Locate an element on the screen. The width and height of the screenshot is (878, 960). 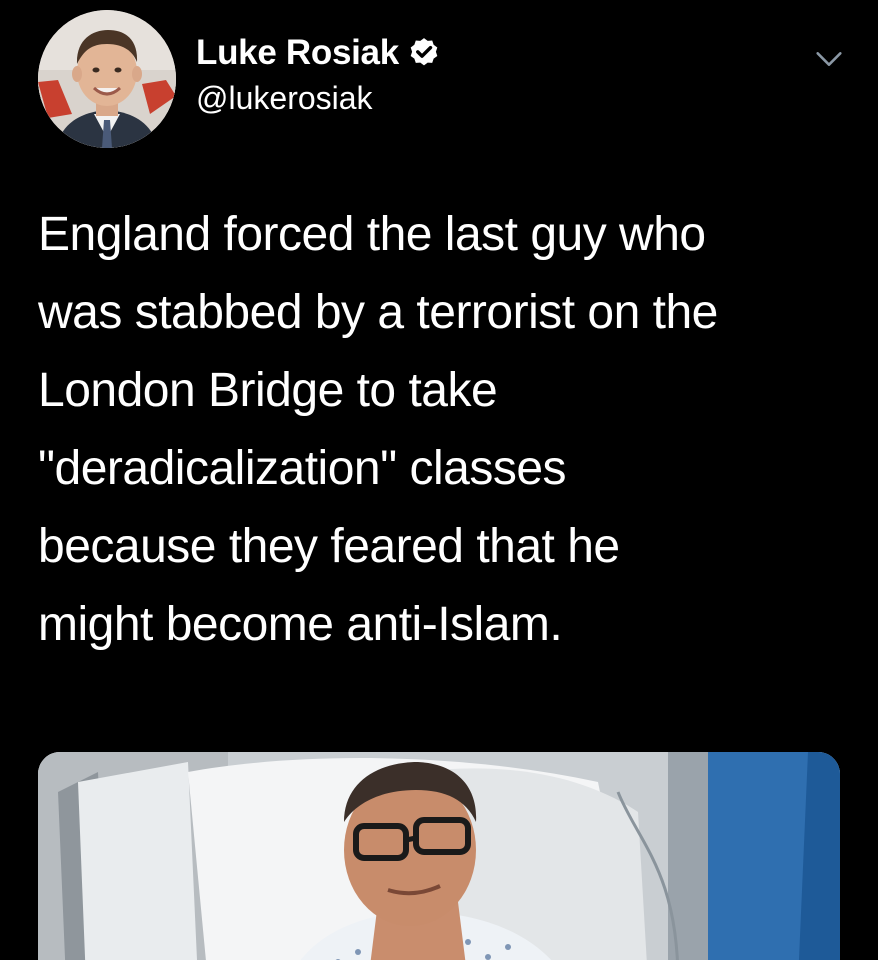
chevron-down-icon is located at coordinates (829, 59).